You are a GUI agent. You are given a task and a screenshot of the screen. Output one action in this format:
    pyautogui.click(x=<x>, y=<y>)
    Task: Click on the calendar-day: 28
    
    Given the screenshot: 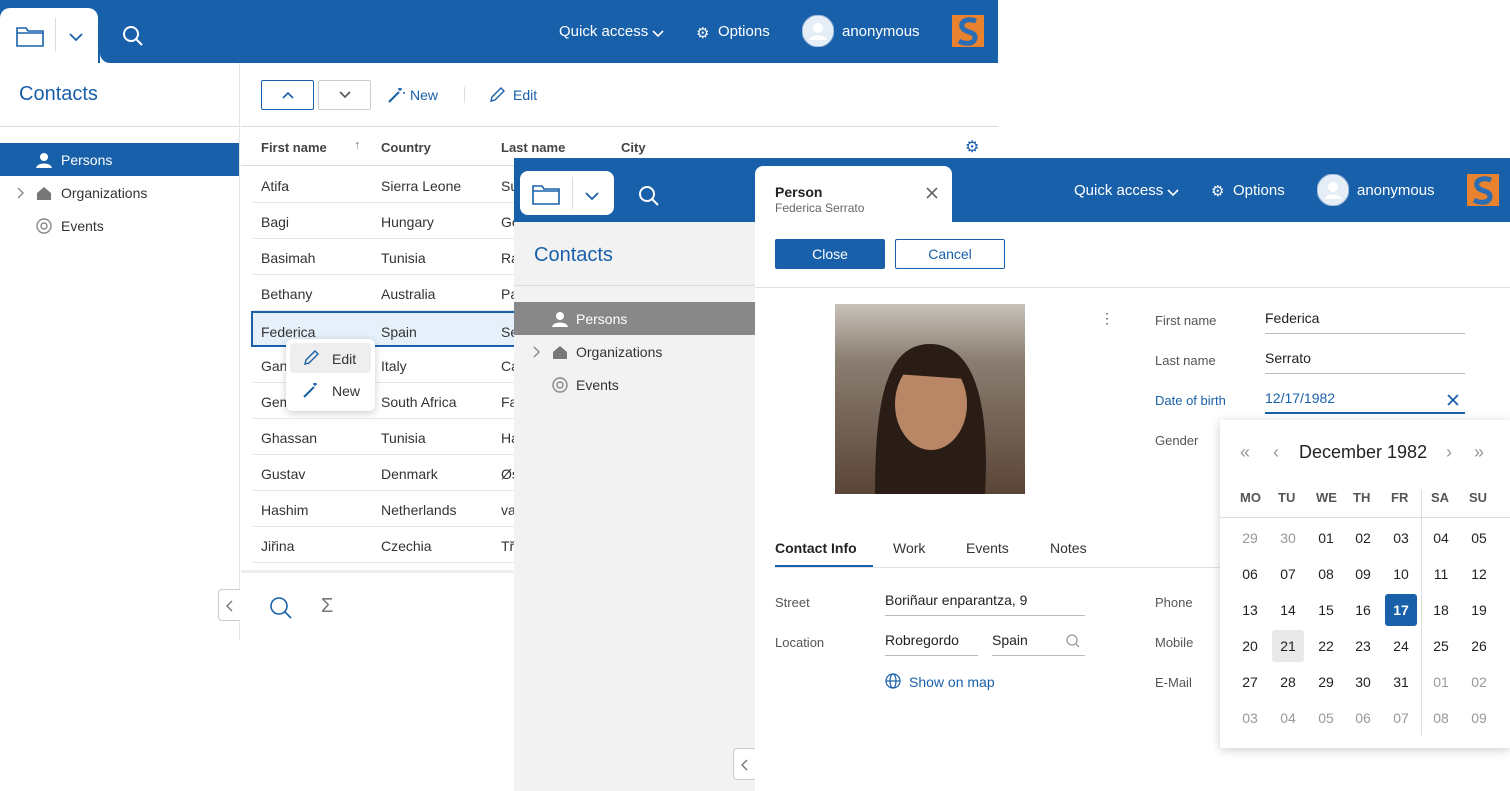 What is the action you would take?
    pyautogui.click(x=1288, y=682)
    